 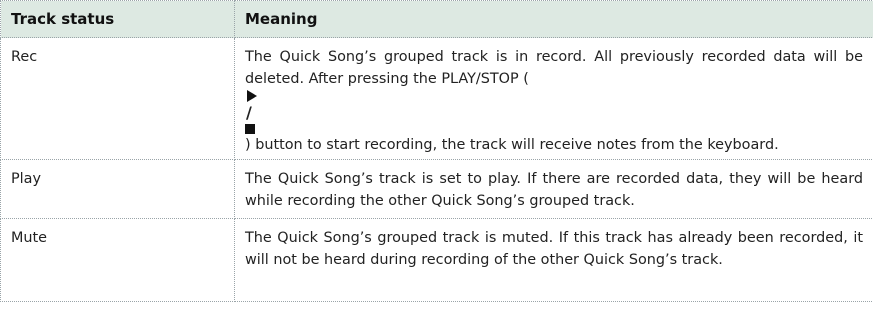 What do you see at coordinates (117, 260) in the screenshot?
I see `status-cell: Mute` at bounding box center [117, 260].